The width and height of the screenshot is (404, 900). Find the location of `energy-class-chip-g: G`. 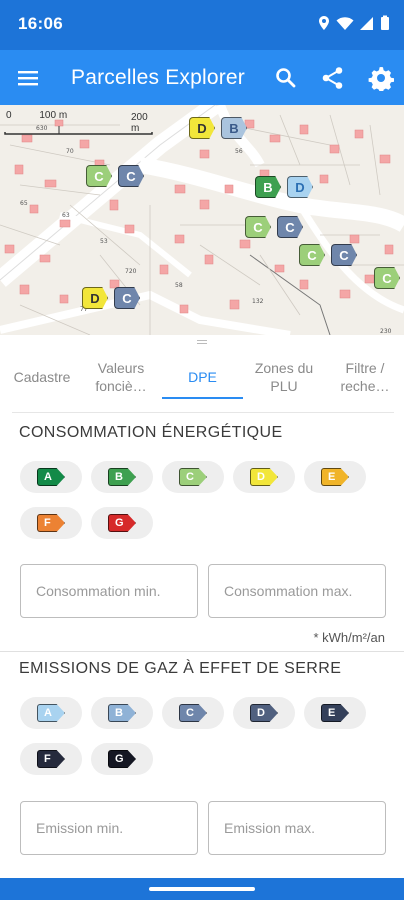

energy-class-chip-g: G is located at coordinates (122, 523).